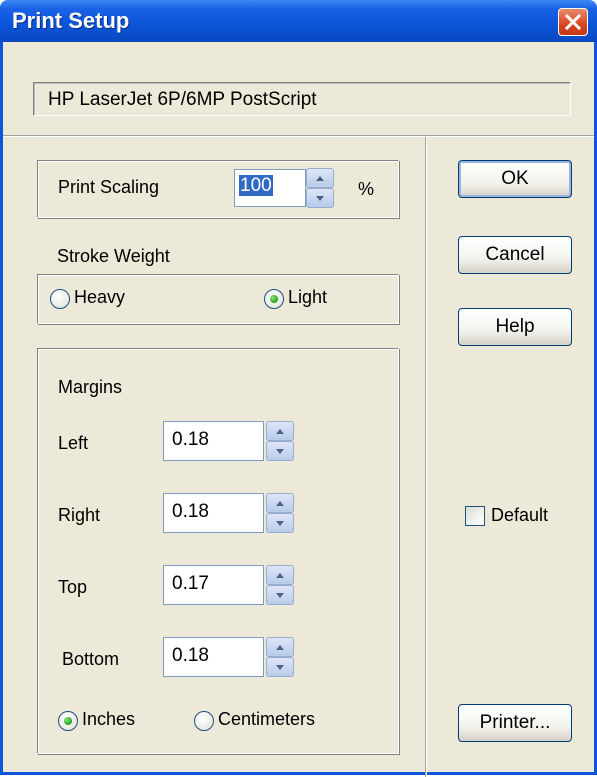  What do you see at coordinates (475, 516) in the screenshot?
I see `default-checkbox` at bounding box center [475, 516].